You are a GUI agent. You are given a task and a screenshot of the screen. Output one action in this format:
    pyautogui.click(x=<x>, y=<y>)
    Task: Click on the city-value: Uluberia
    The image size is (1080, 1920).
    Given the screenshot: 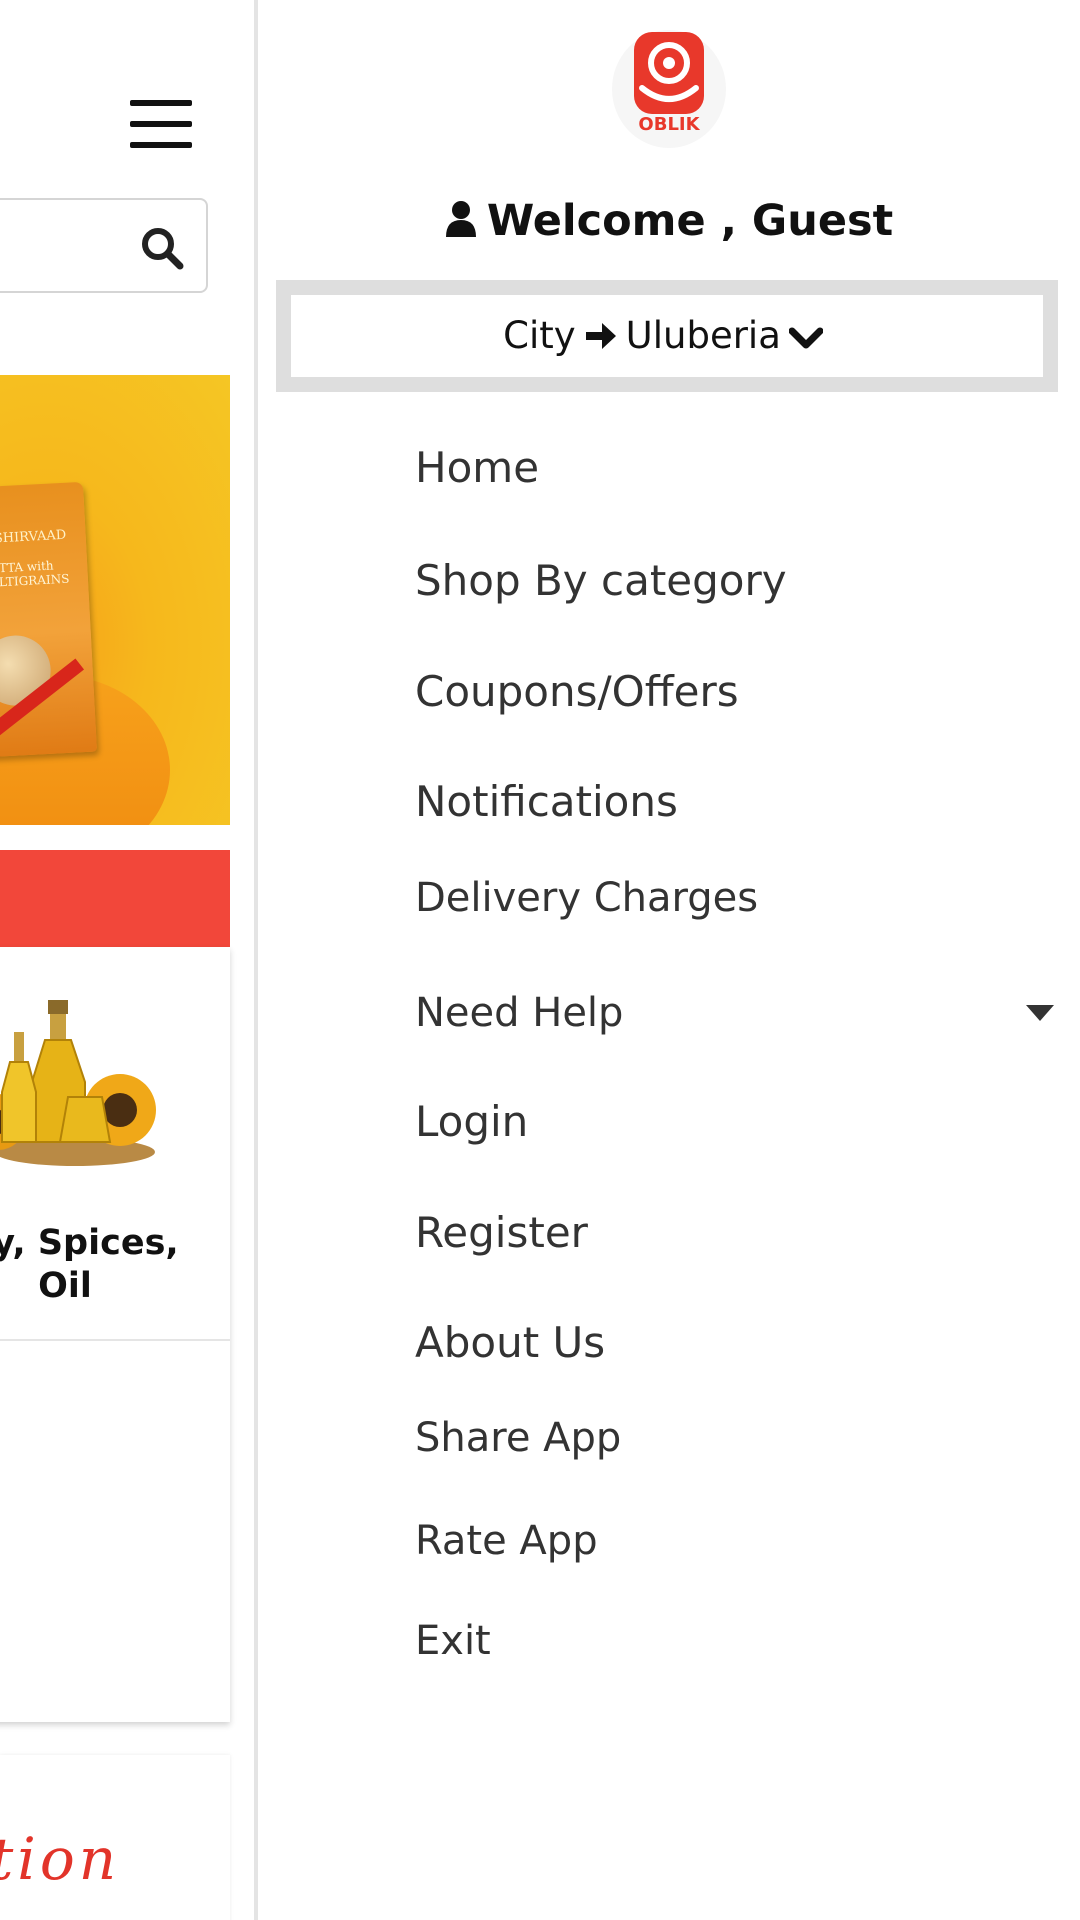 What is the action you would take?
    pyautogui.click(x=703, y=335)
    